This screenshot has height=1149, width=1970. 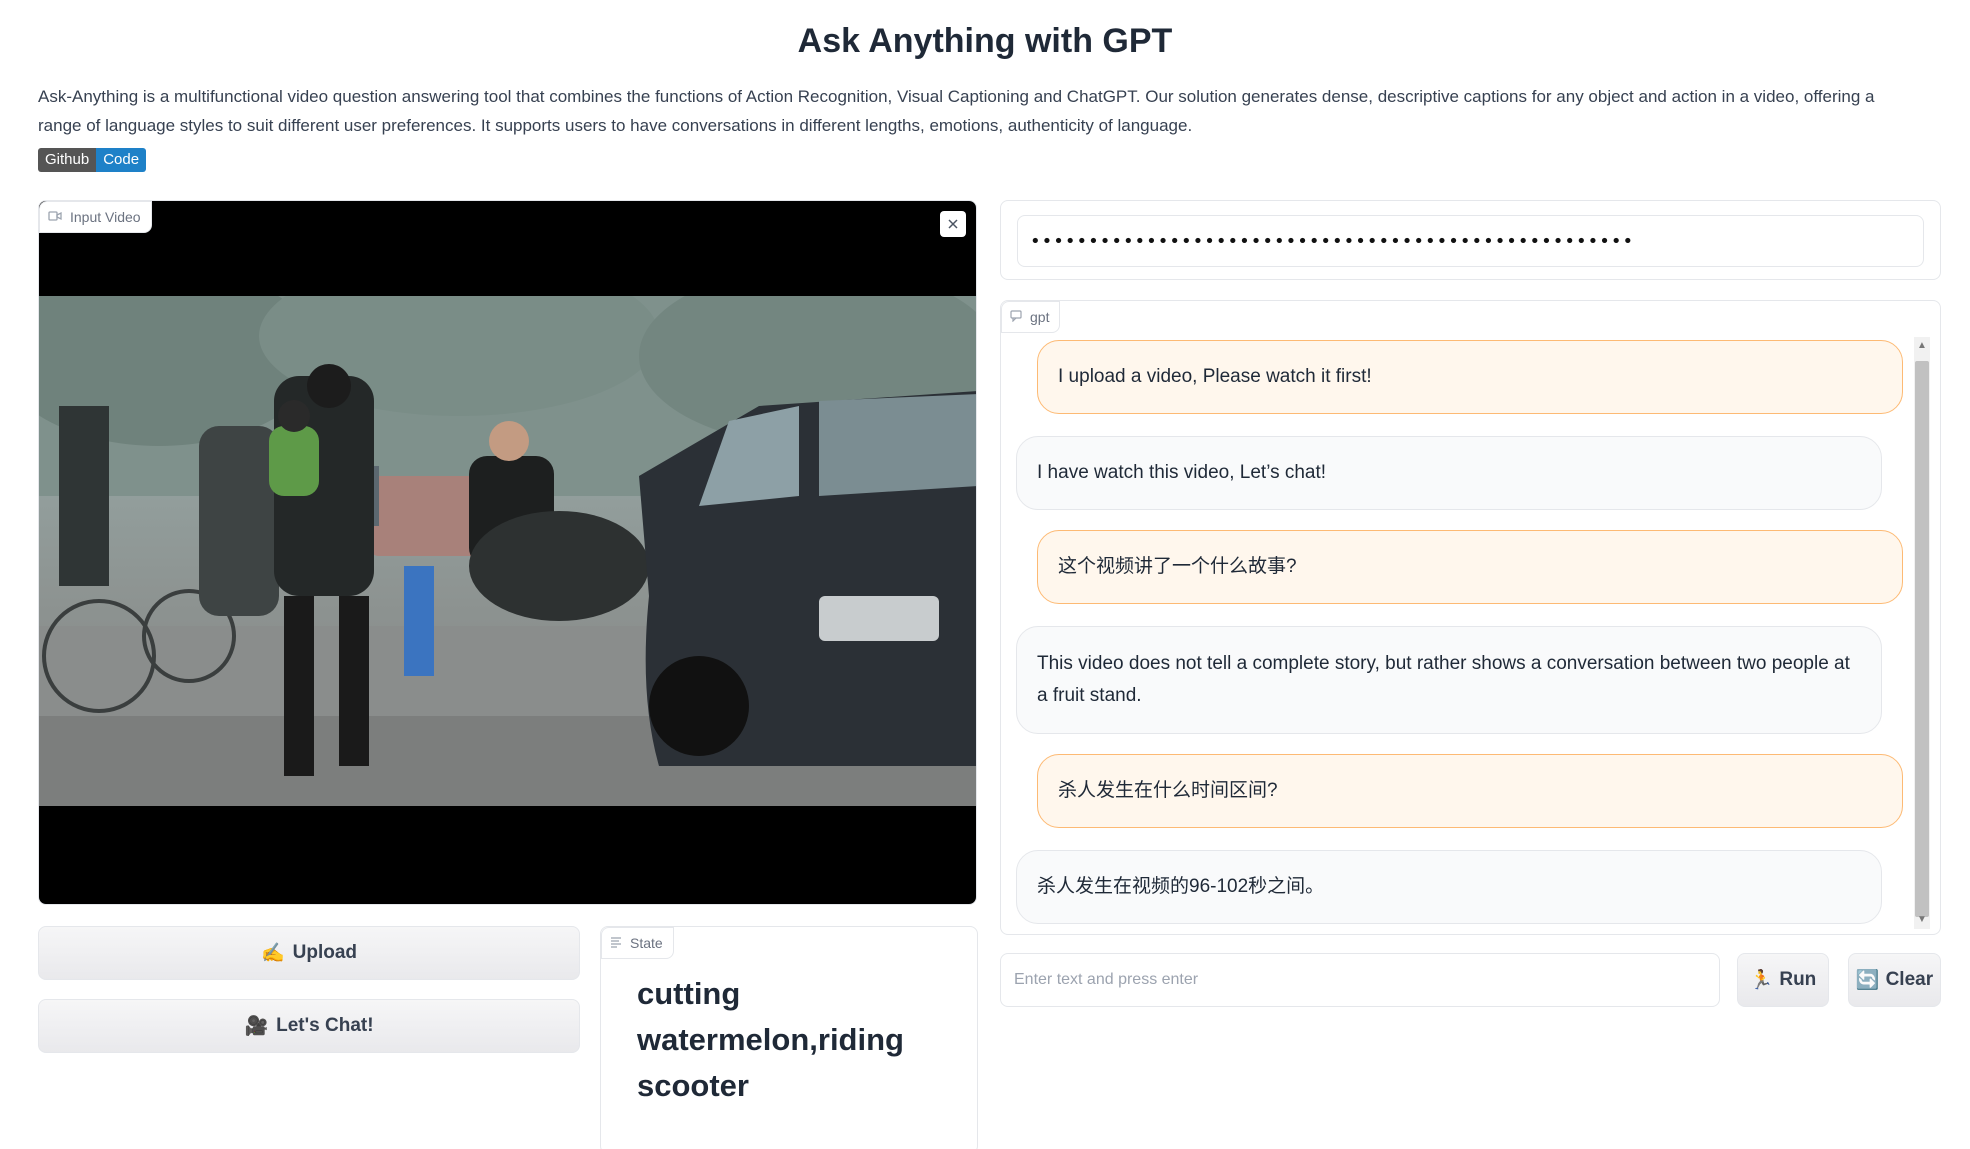 I want to click on state-panel: State cutting watermelon,riding scooter, so click(x=789, y=1037).